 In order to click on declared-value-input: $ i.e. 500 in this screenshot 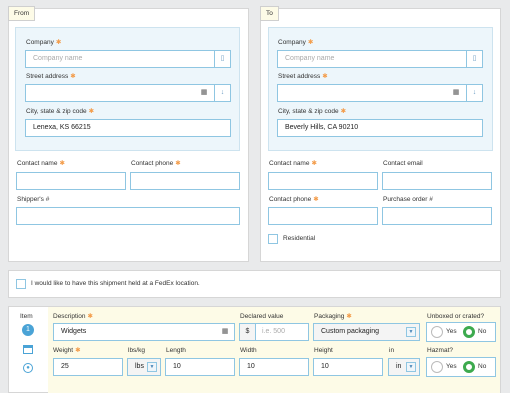, I will do `click(274, 332)`.